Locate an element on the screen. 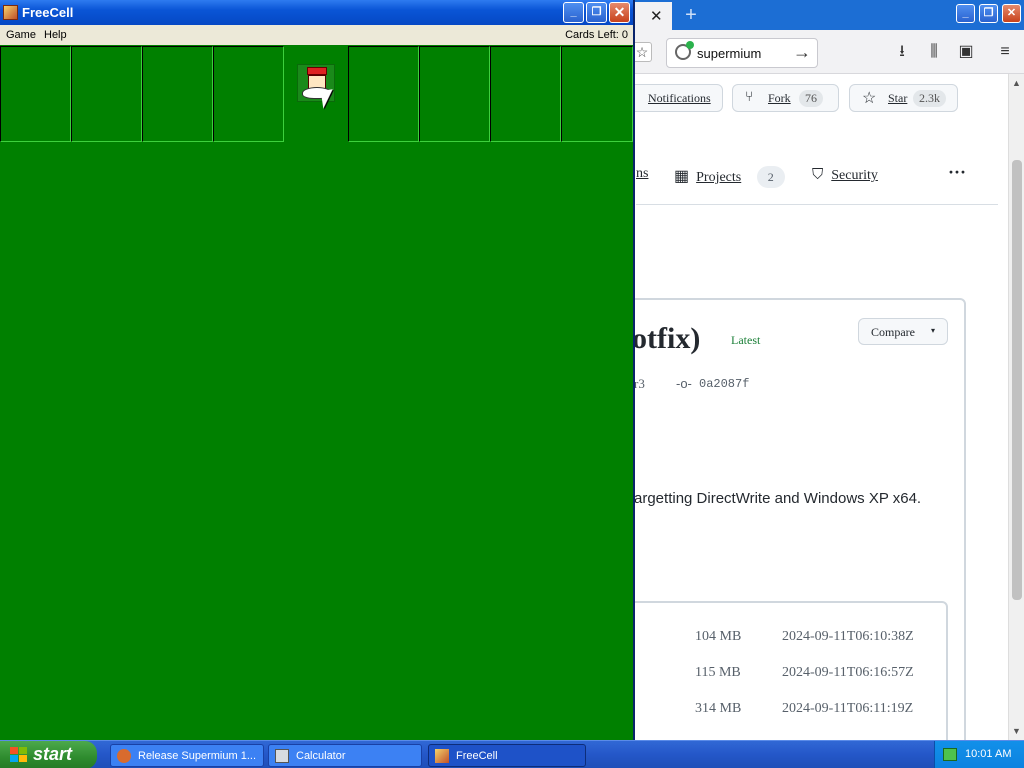 The height and width of the screenshot is (768, 1024). nav-tab-partial: ns is located at coordinates (642, 174).